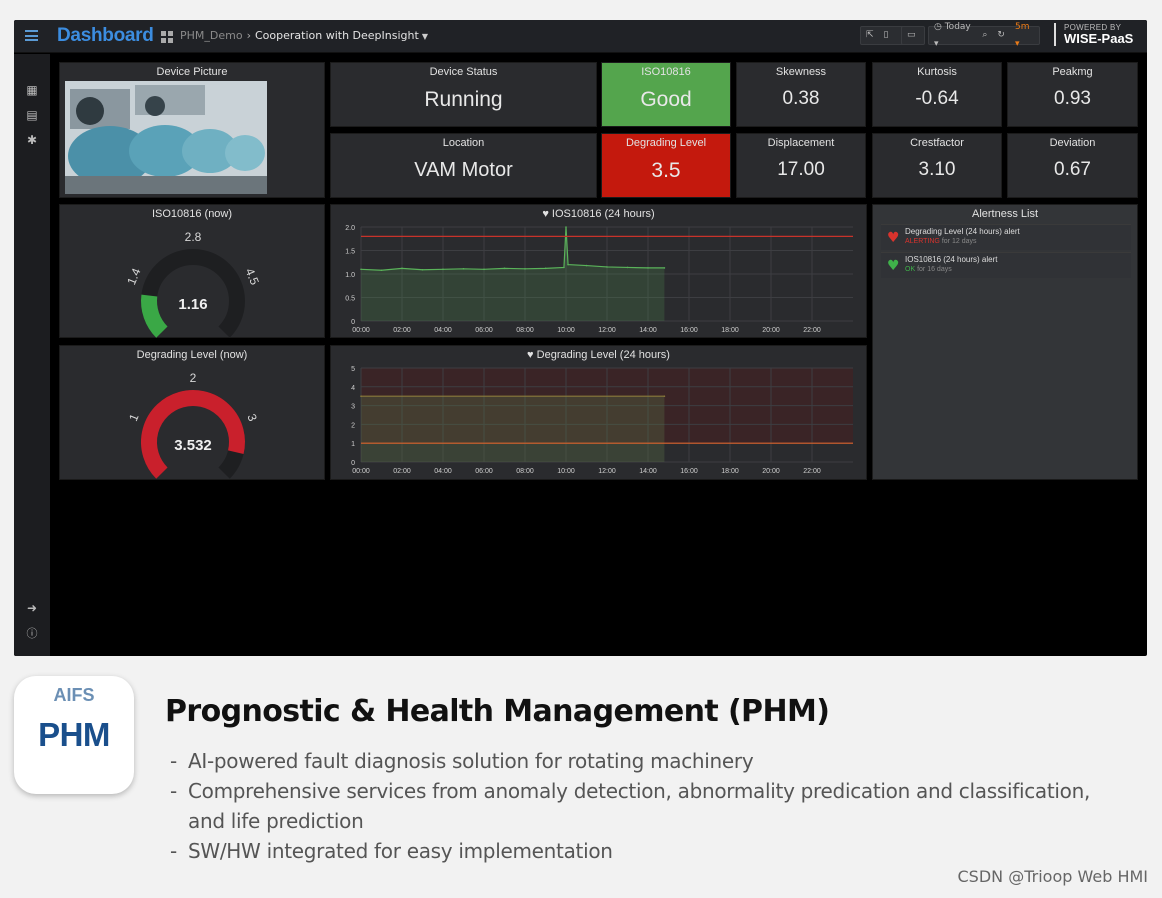  I want to click on peakmg-panel: Peakmg 0.93, so click(1072, 94).